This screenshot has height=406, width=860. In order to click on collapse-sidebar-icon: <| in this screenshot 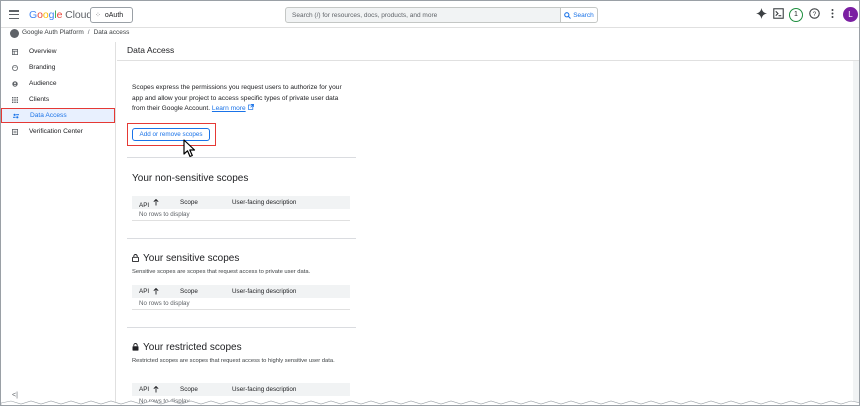, I will do `click(15, 395)`.